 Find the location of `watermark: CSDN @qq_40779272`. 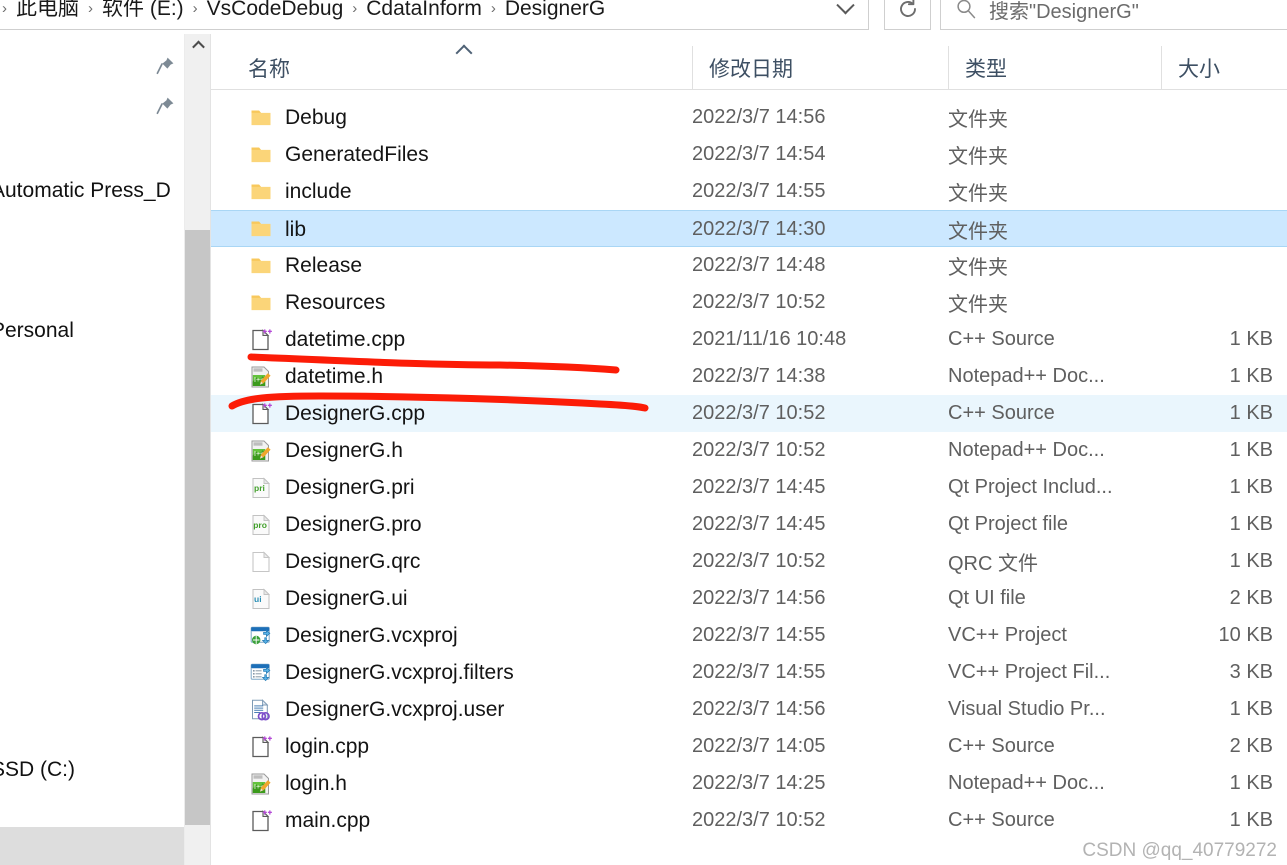

watermark: CSDN @qq_40779272 is located at coordinates (1179, 850).